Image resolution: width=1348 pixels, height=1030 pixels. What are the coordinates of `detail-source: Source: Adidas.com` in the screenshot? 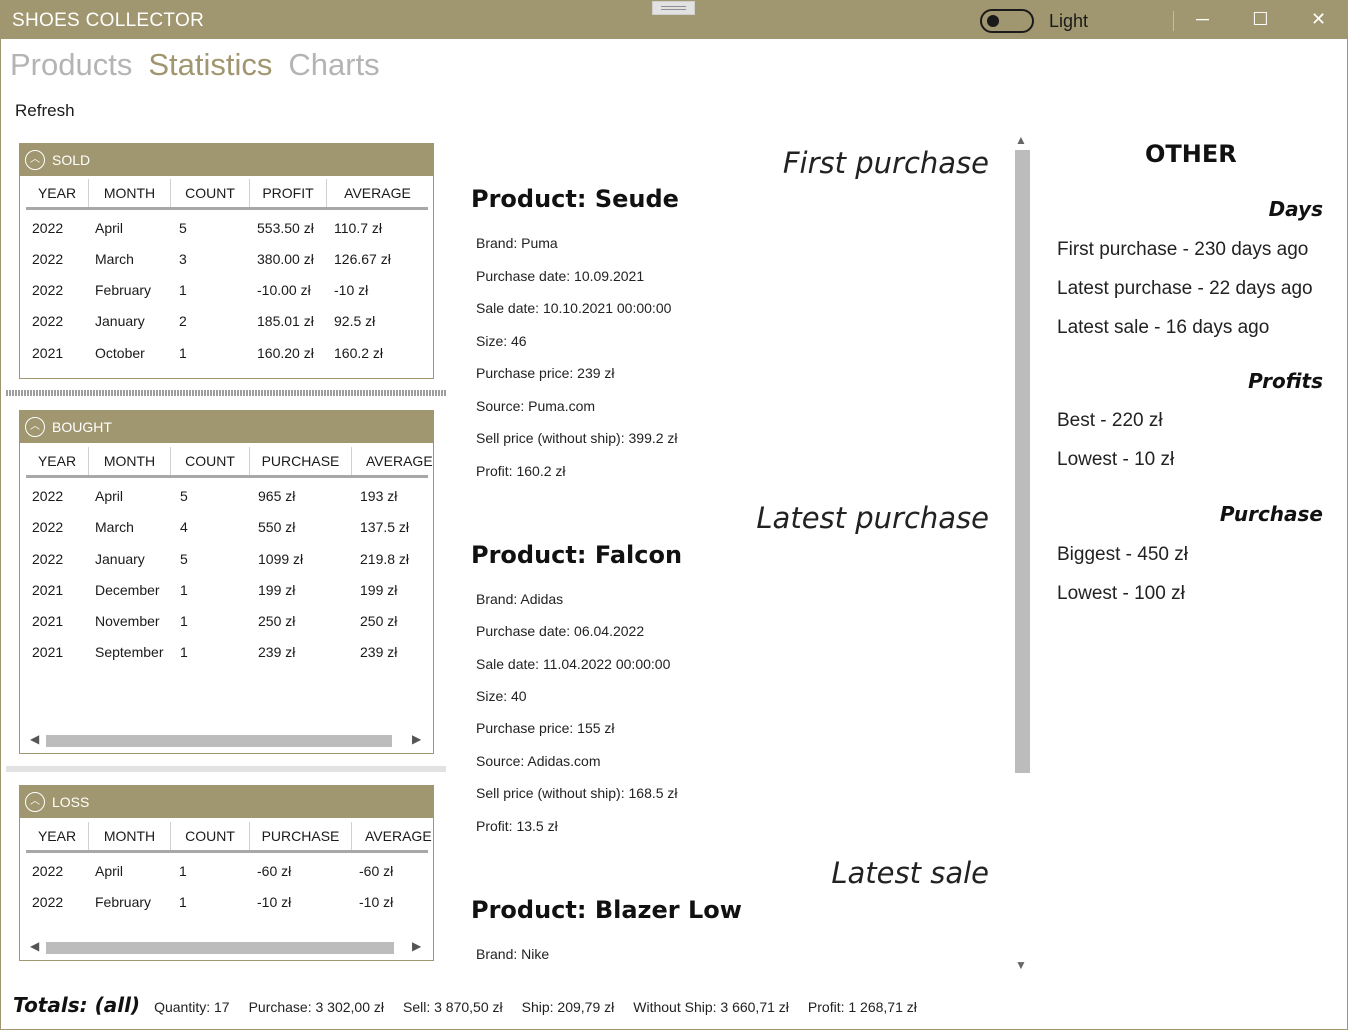 It's located at (538, 761).